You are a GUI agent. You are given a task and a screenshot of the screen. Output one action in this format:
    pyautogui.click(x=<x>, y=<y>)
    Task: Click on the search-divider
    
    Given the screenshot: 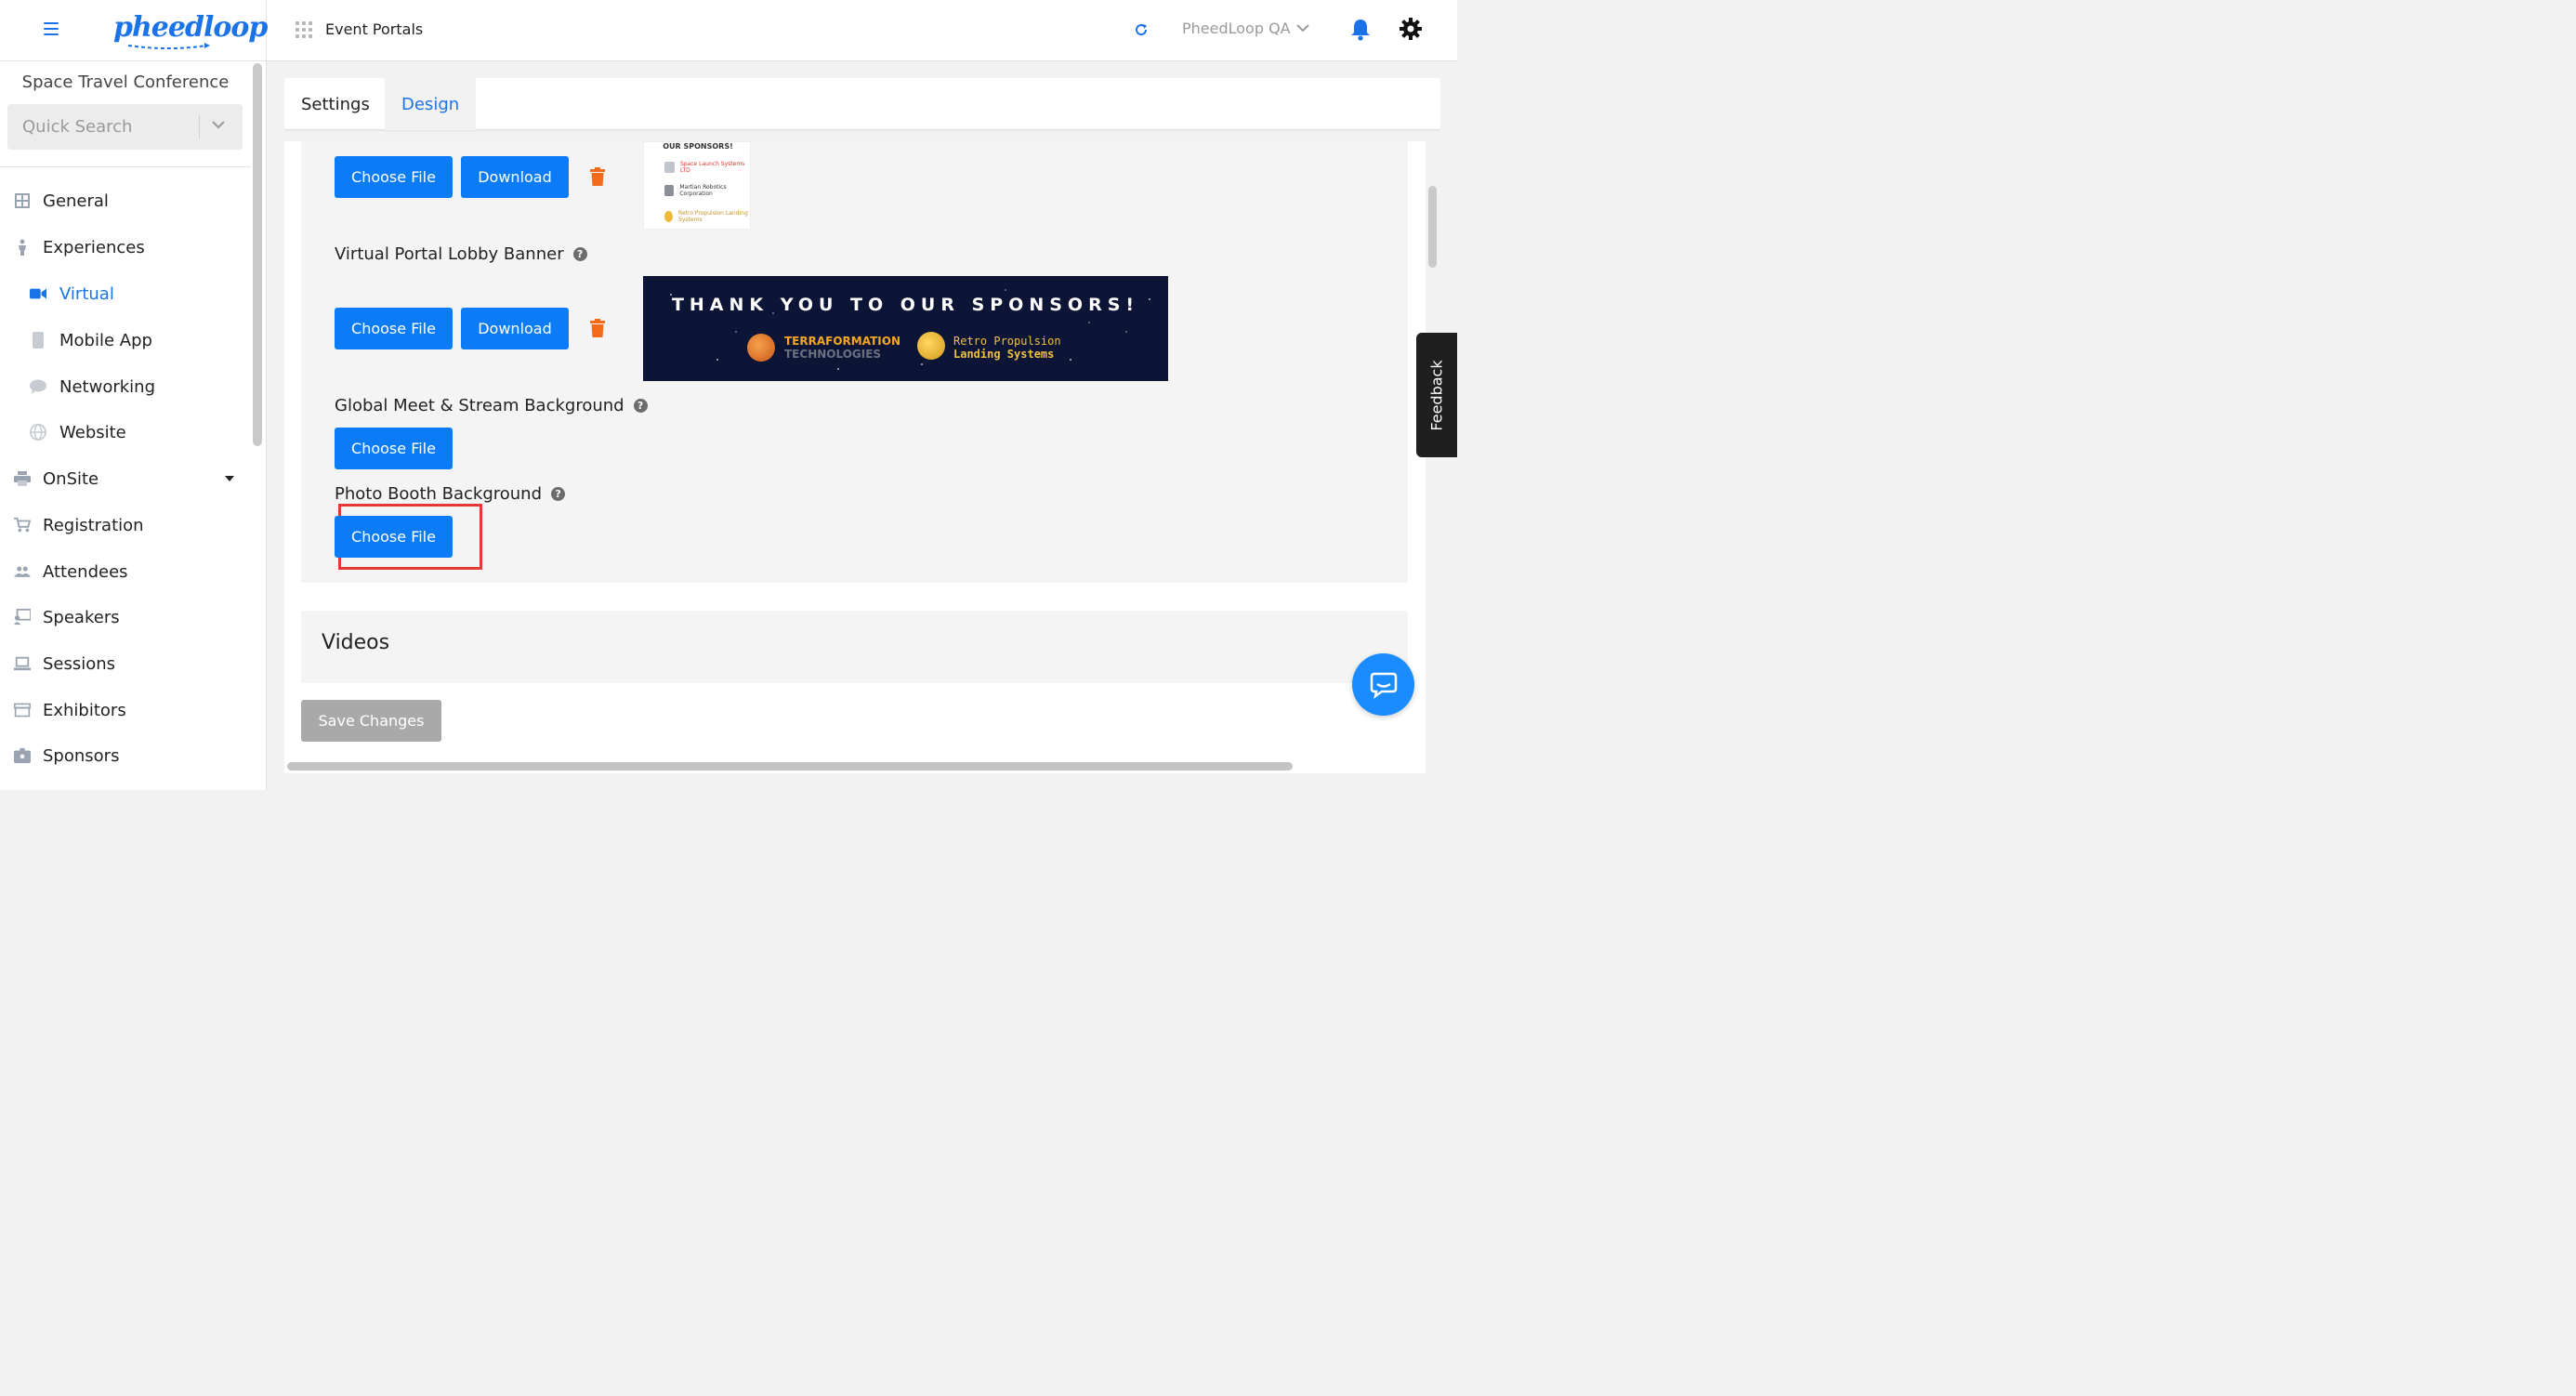 What is the action you would take?
    pyautogui.click(x=199, y=126)
    